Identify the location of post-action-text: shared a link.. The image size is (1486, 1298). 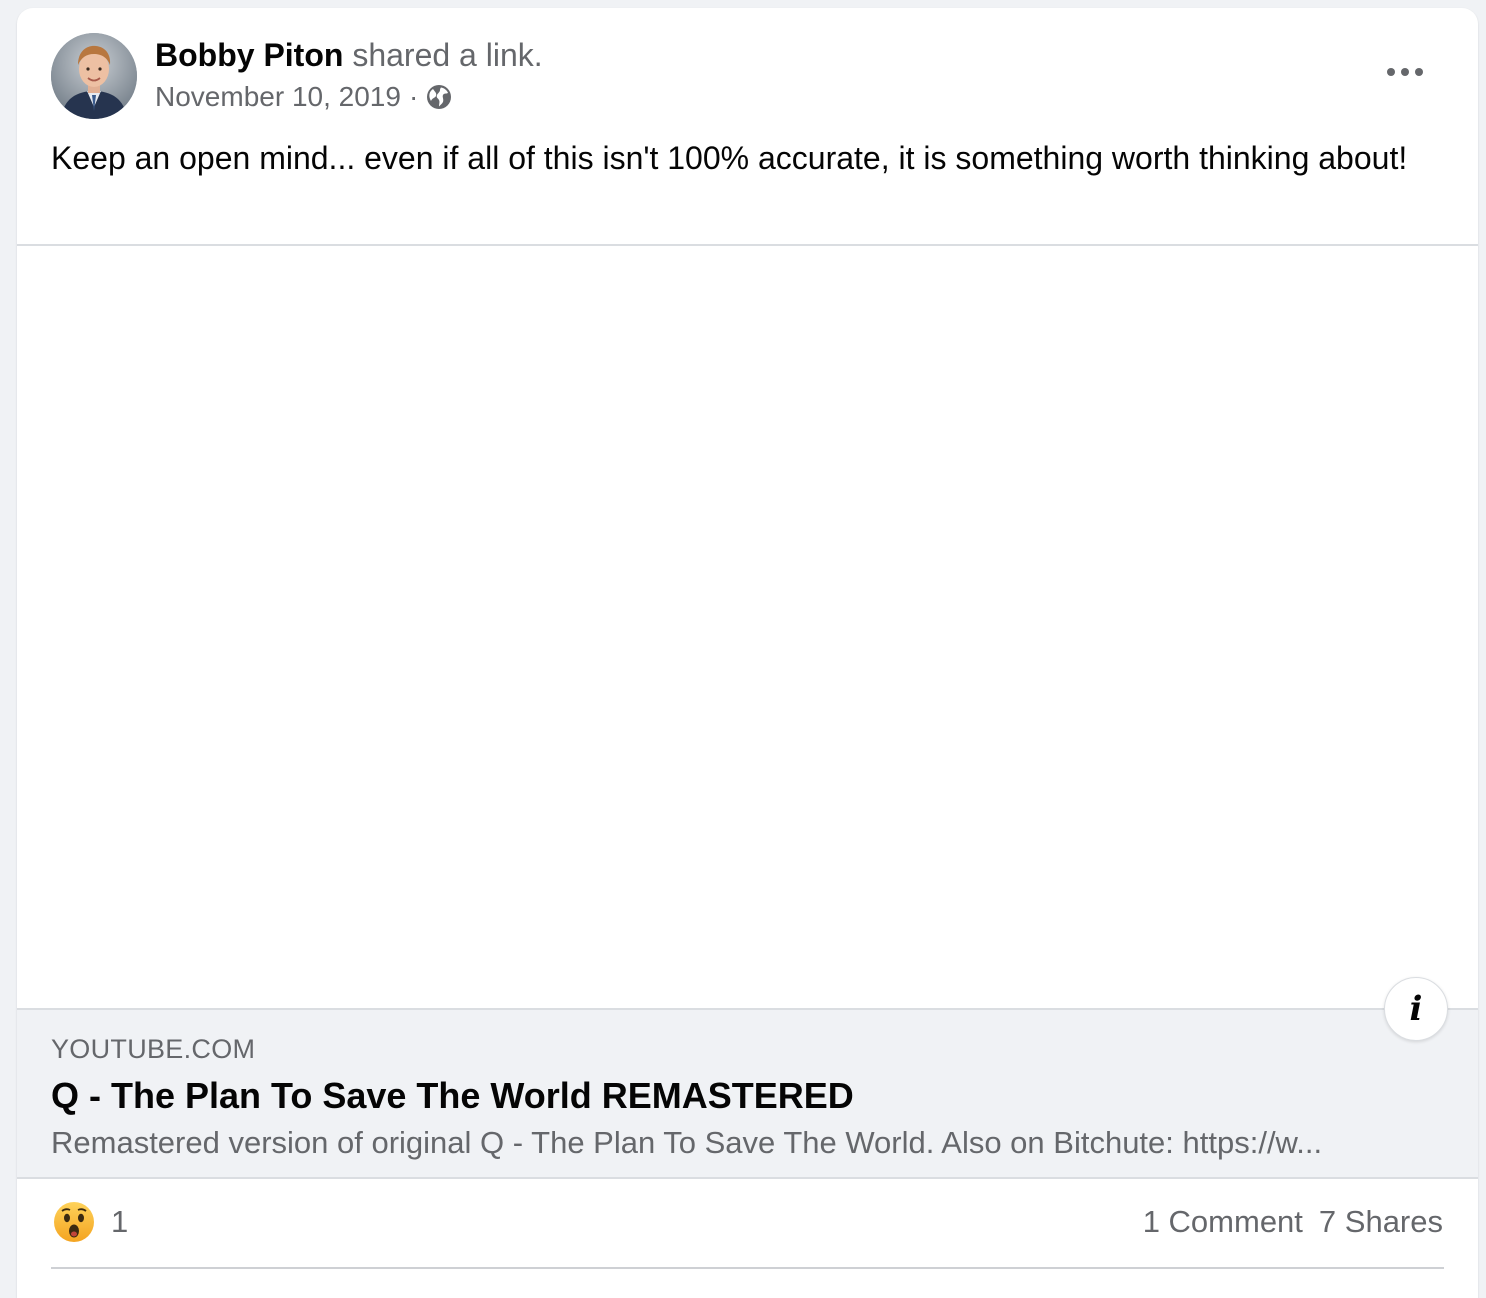
(447, 55).